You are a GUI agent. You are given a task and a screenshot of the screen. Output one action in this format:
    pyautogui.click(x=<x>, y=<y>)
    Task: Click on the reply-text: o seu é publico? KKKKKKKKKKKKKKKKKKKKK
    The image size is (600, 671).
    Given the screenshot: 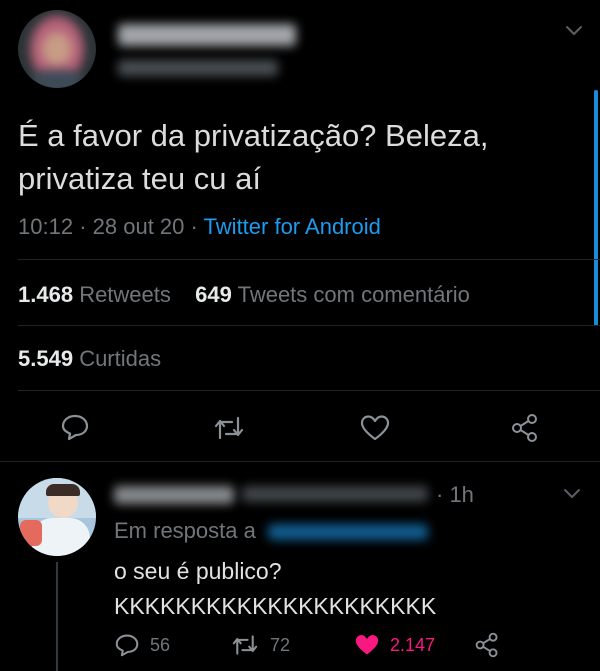 What is the action you would take?
    pyautogui.click(x=275, y=589)
    